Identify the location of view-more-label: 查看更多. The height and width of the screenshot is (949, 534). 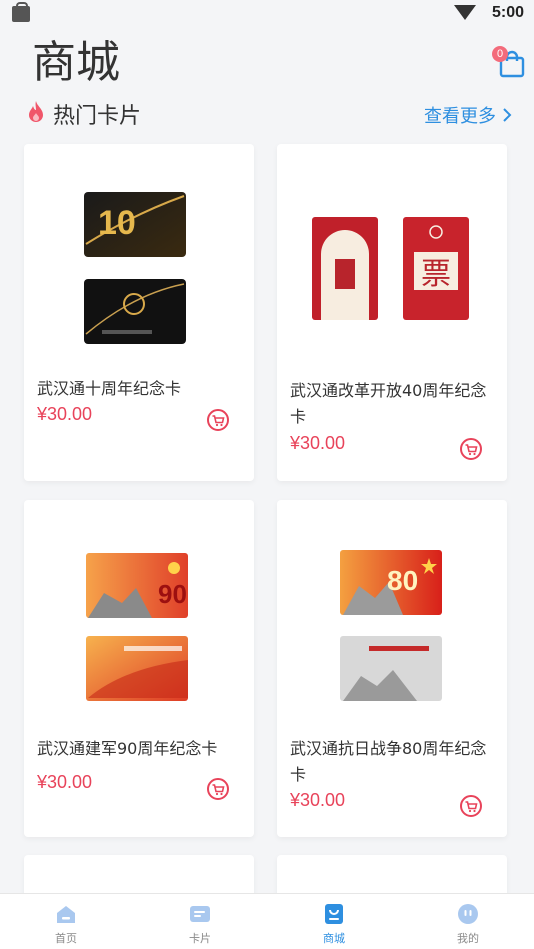
(460, 116).